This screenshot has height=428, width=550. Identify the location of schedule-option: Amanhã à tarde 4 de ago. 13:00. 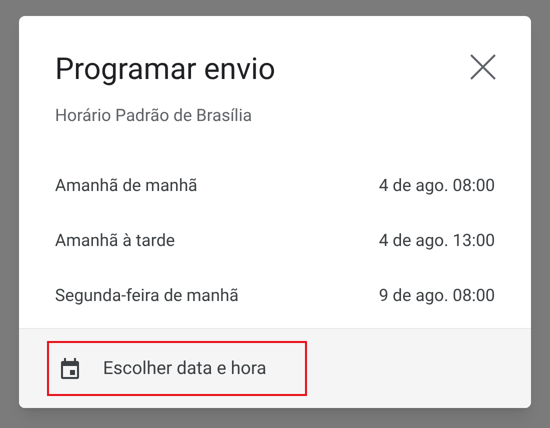
(275, 242).